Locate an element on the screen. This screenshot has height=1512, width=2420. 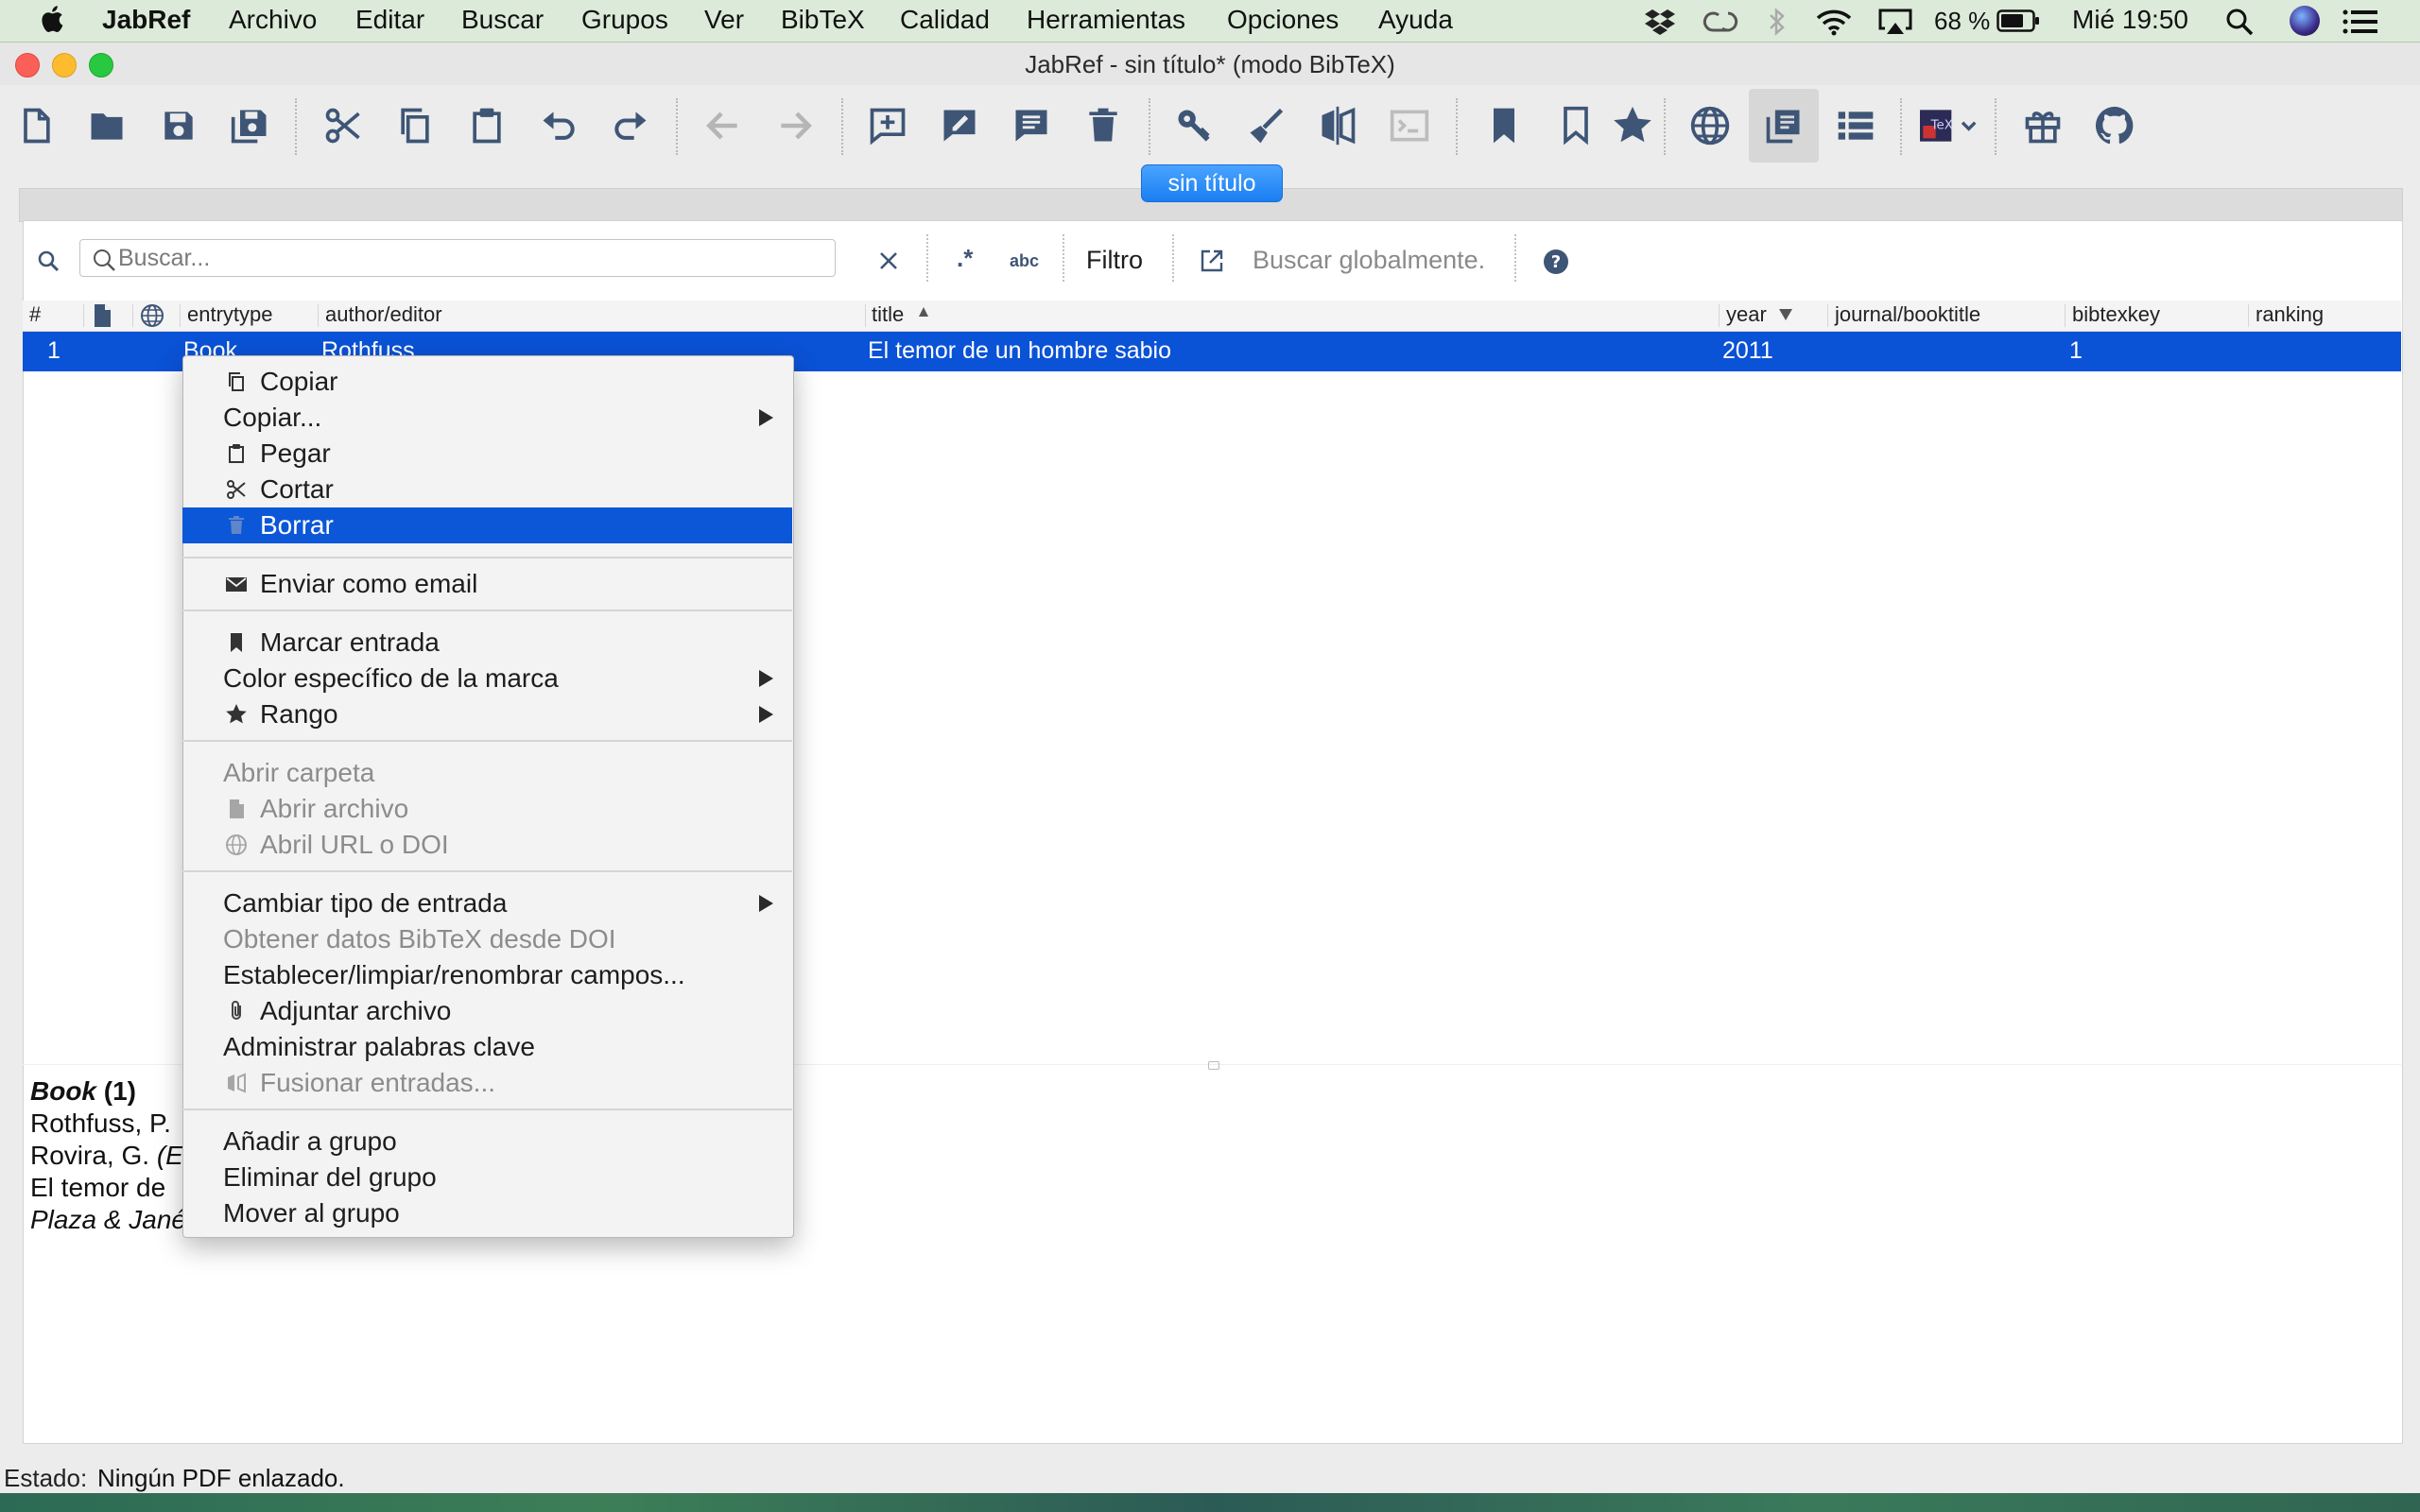
terminal-icon is located at coordinates (1409, 125).